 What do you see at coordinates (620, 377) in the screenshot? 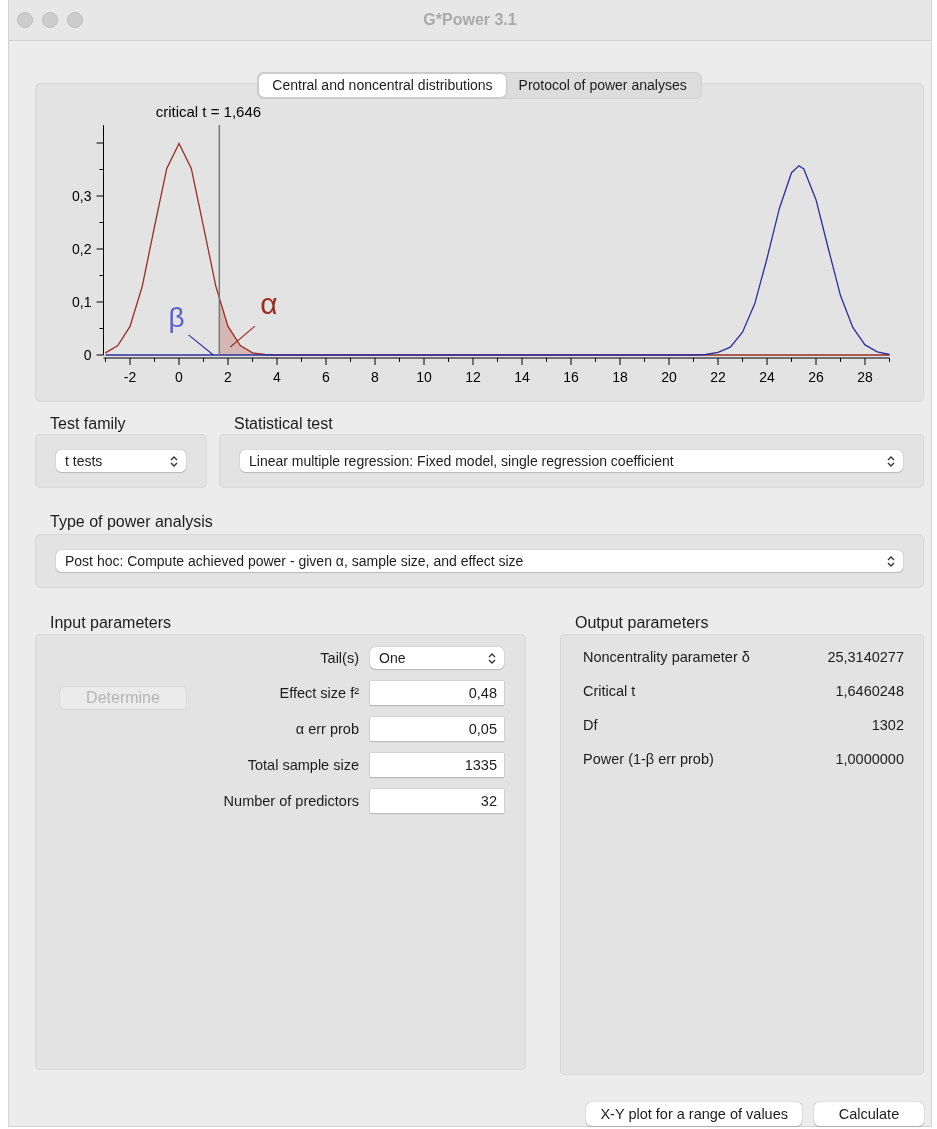
I see `tick-label: 18` at bounding box center [620, 377].